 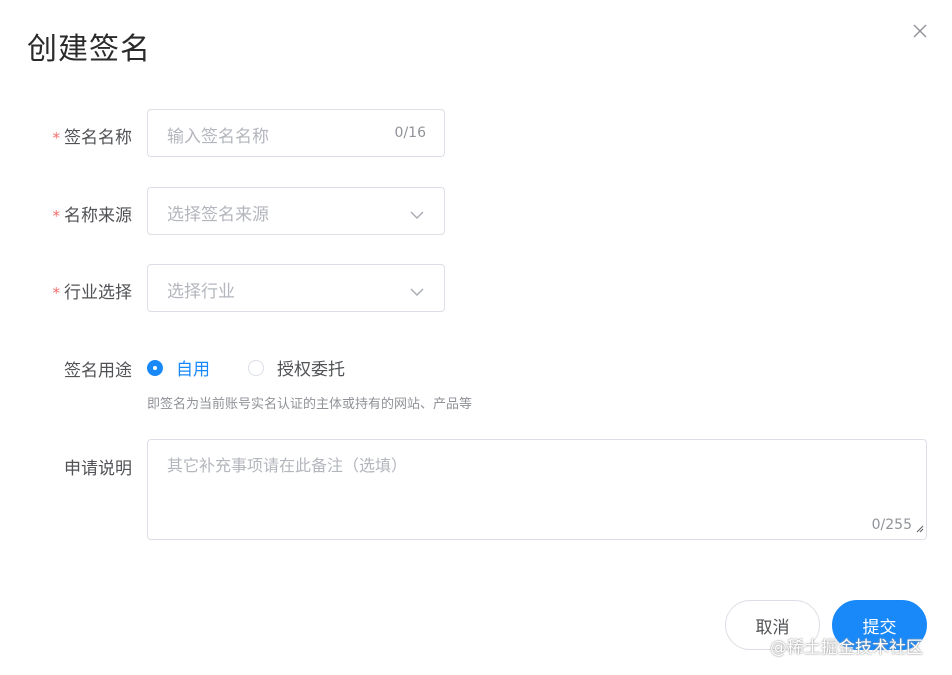 I want to click on source-label: * 名称来源, so click(x=93, y=213).